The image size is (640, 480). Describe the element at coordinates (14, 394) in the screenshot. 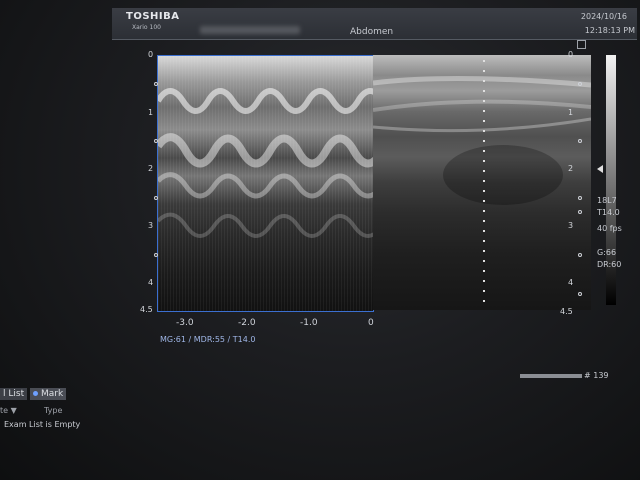

I see `tab-exam-list: l List` at that location.